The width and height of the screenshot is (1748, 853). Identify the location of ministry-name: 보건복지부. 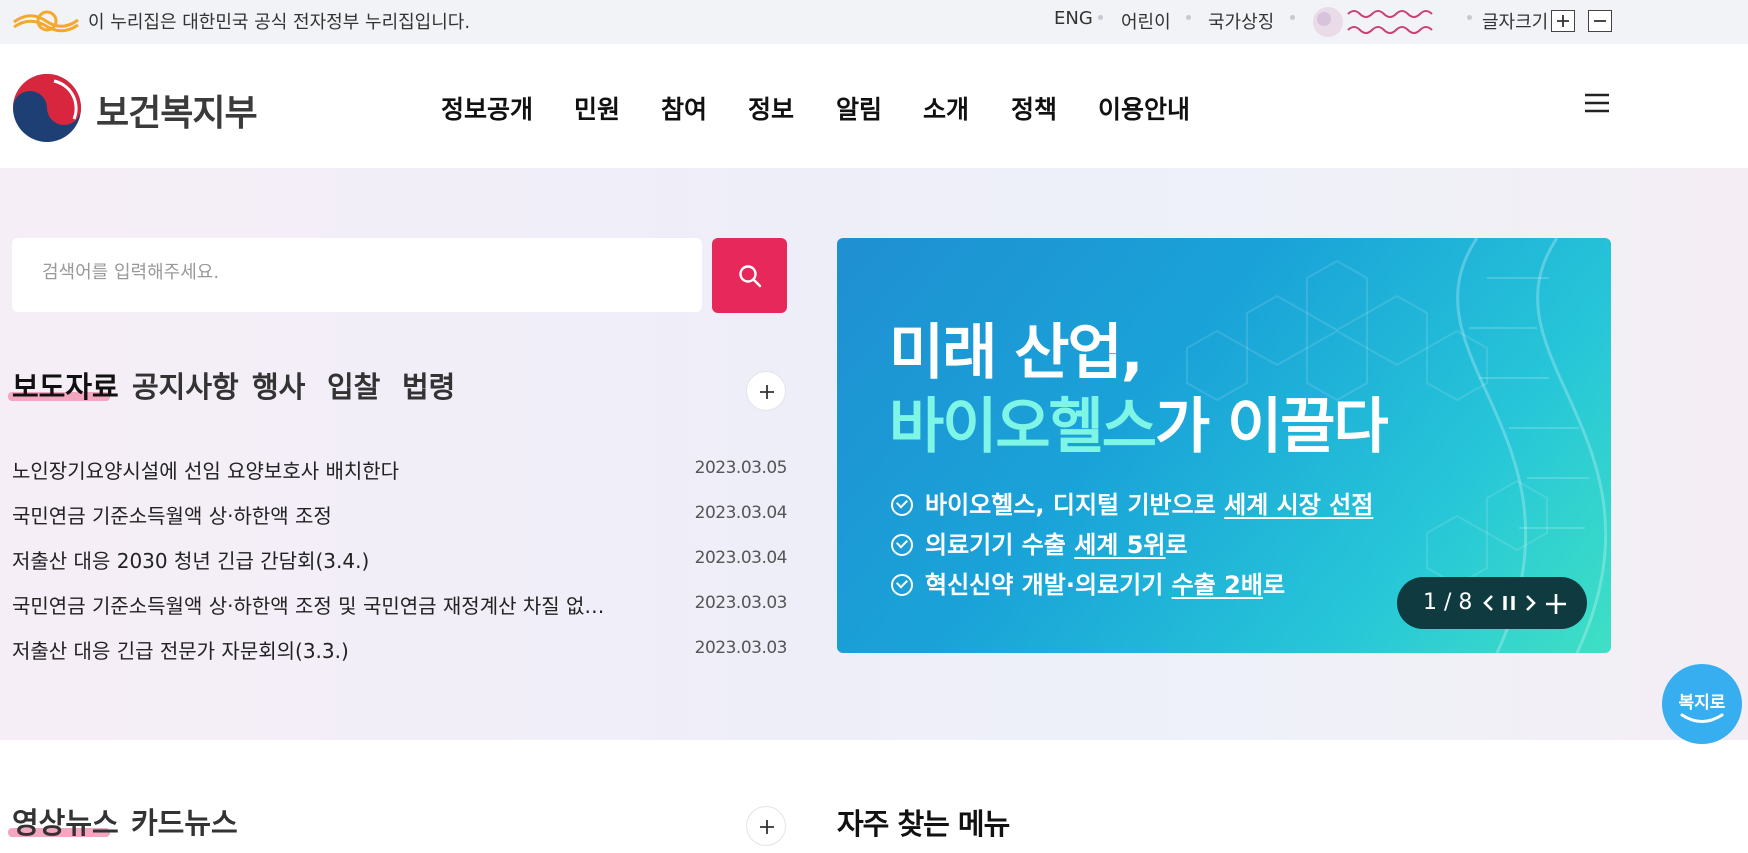
(177, 110).